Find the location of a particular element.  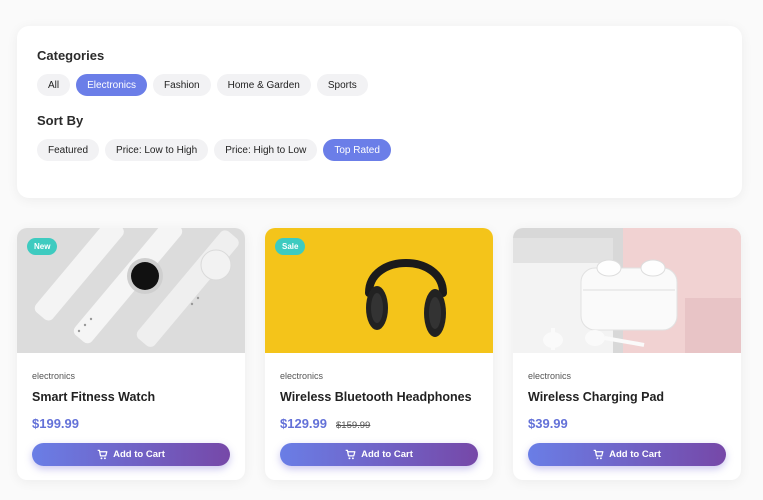

sort-chip-price-high-low: Price: High to Low is located at coordinates (266, 150).